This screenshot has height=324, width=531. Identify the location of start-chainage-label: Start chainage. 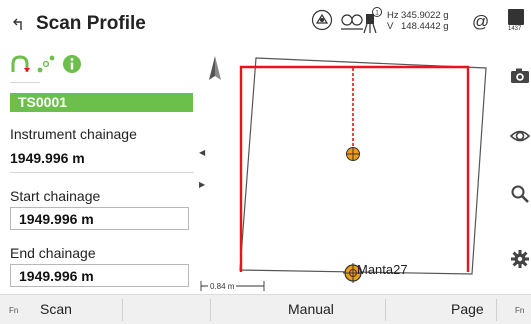
(55, 196).